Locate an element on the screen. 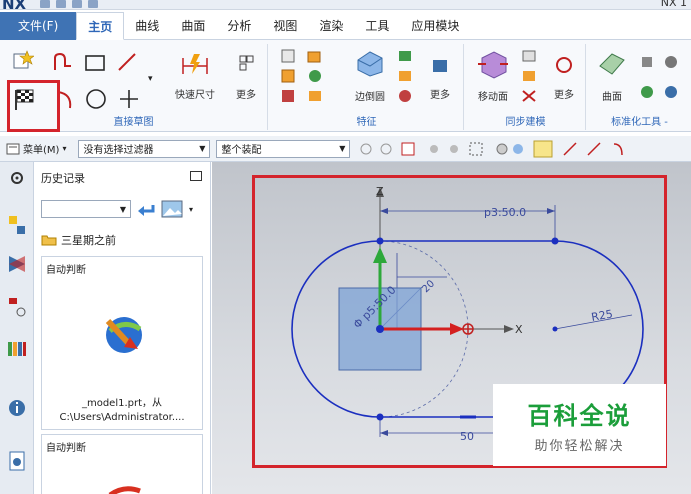  tool-green-icon is located at coordinates (647, 92).